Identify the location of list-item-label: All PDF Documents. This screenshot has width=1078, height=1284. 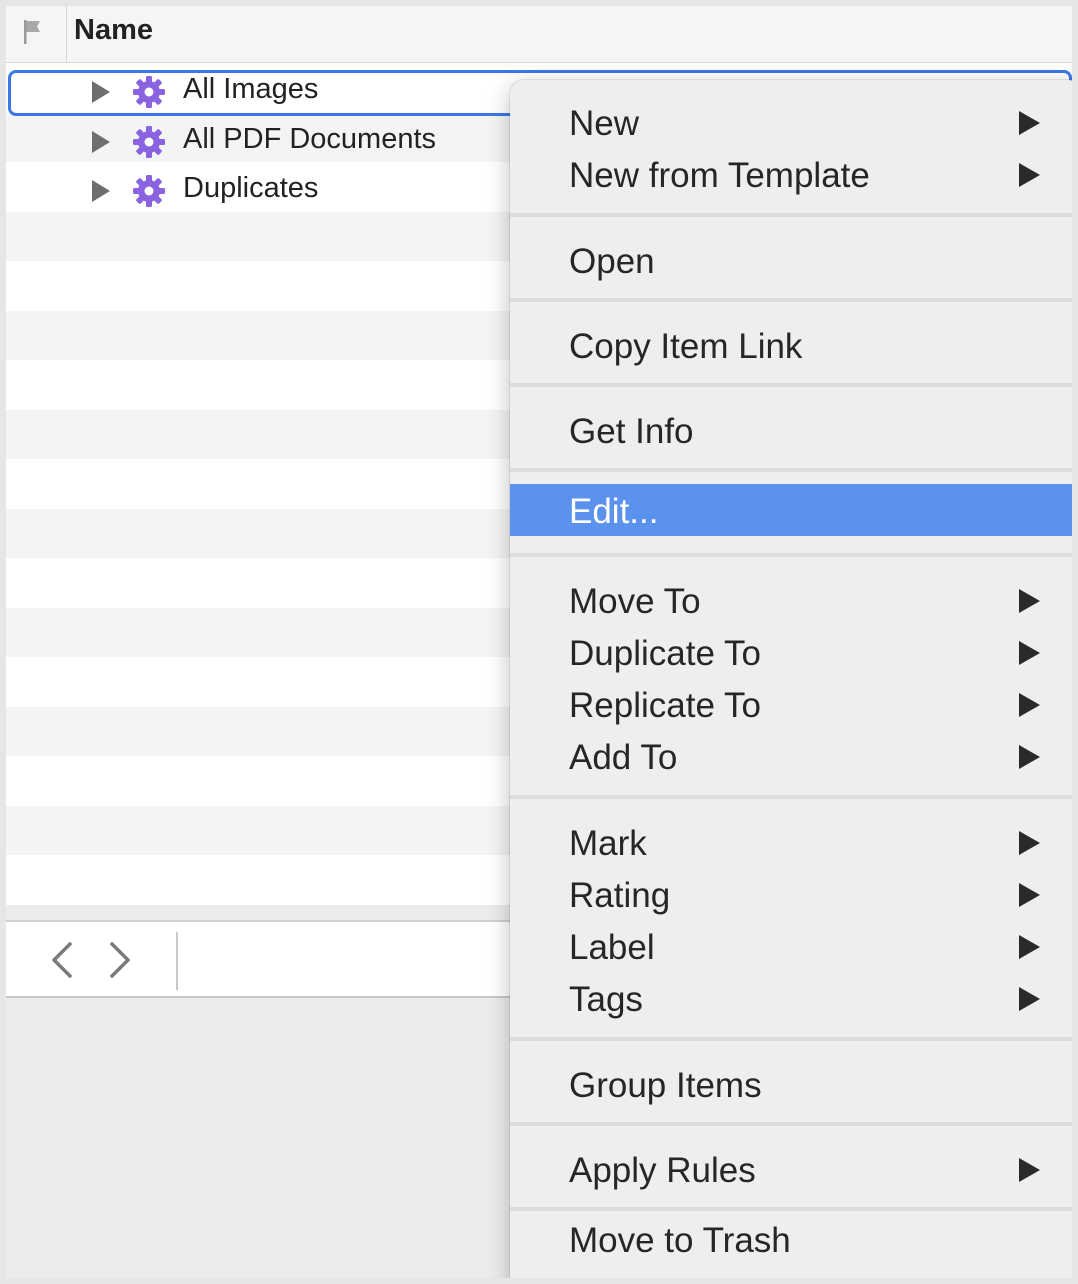
(310, 139).